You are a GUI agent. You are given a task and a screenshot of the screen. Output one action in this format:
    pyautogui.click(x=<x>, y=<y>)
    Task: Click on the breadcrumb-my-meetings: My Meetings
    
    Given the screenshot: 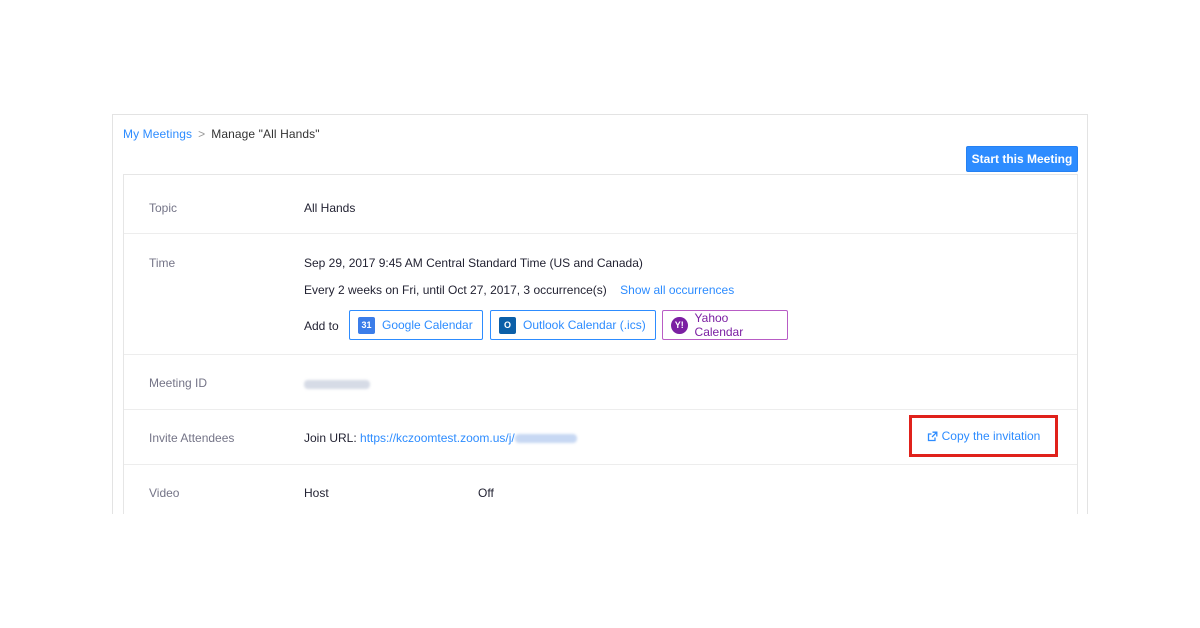 What is the action you would take?
    pyautogui.click(x=157, y=134)
    